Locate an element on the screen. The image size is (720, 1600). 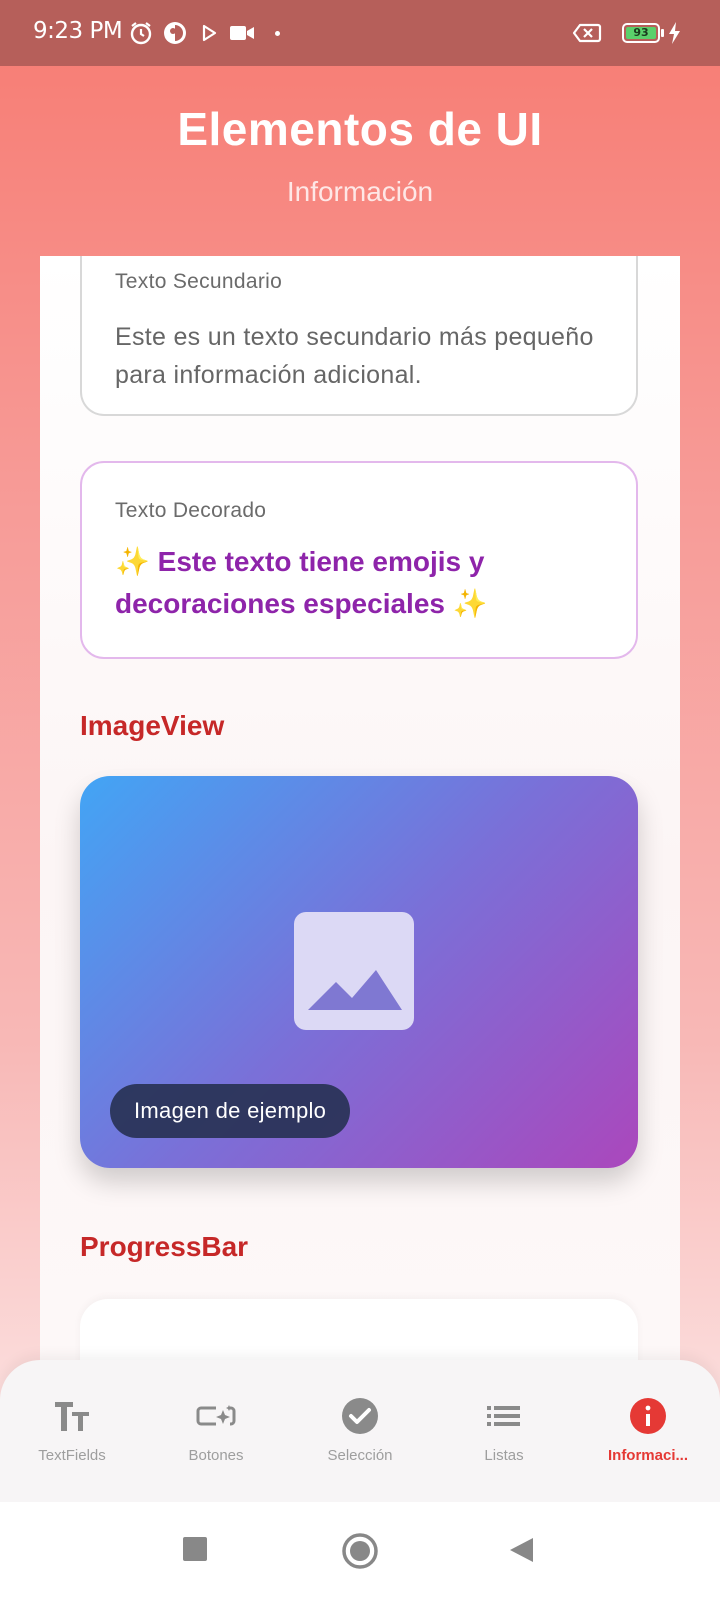
page-title: Elementos de UI is located at coordinates (360, 129).